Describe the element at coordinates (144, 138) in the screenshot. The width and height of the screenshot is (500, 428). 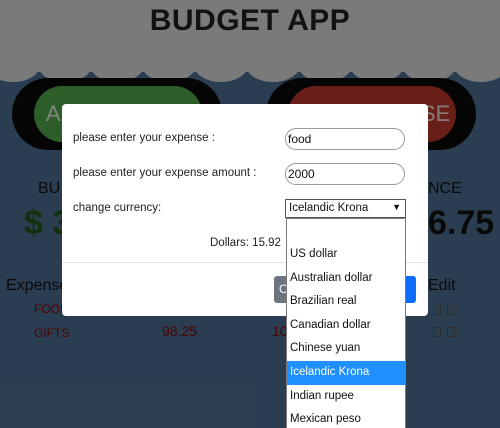
I see `expense-name-label: please enter your expense :` at that location.